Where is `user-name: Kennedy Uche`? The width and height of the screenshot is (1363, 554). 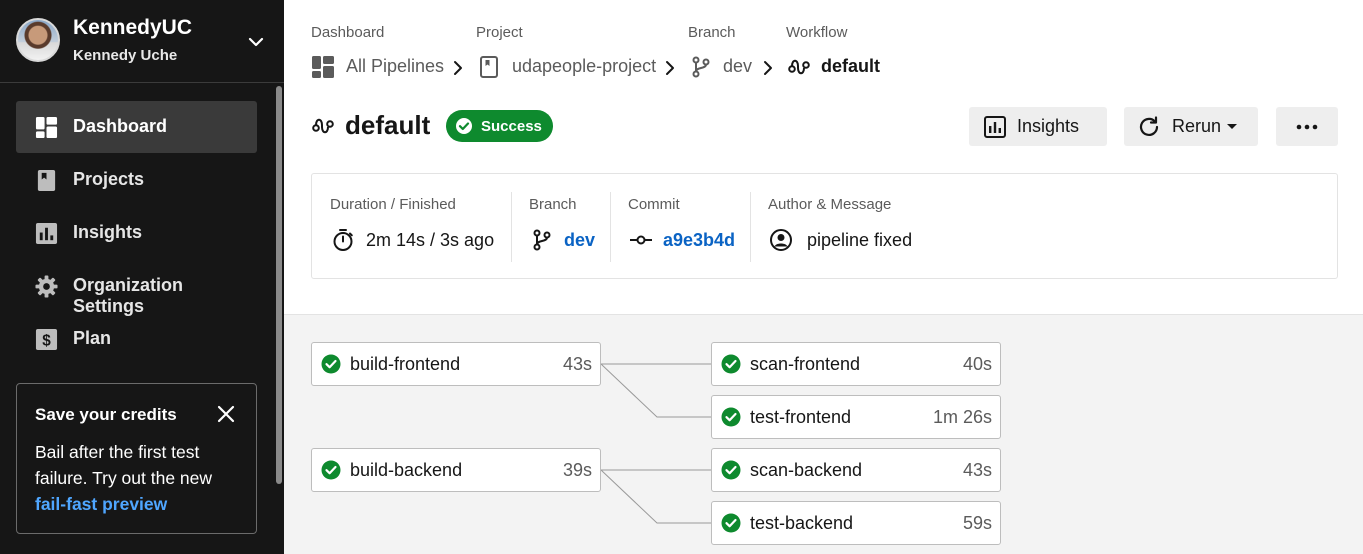
user-name: Kennedy Uche is located at coordinates (125, 55).